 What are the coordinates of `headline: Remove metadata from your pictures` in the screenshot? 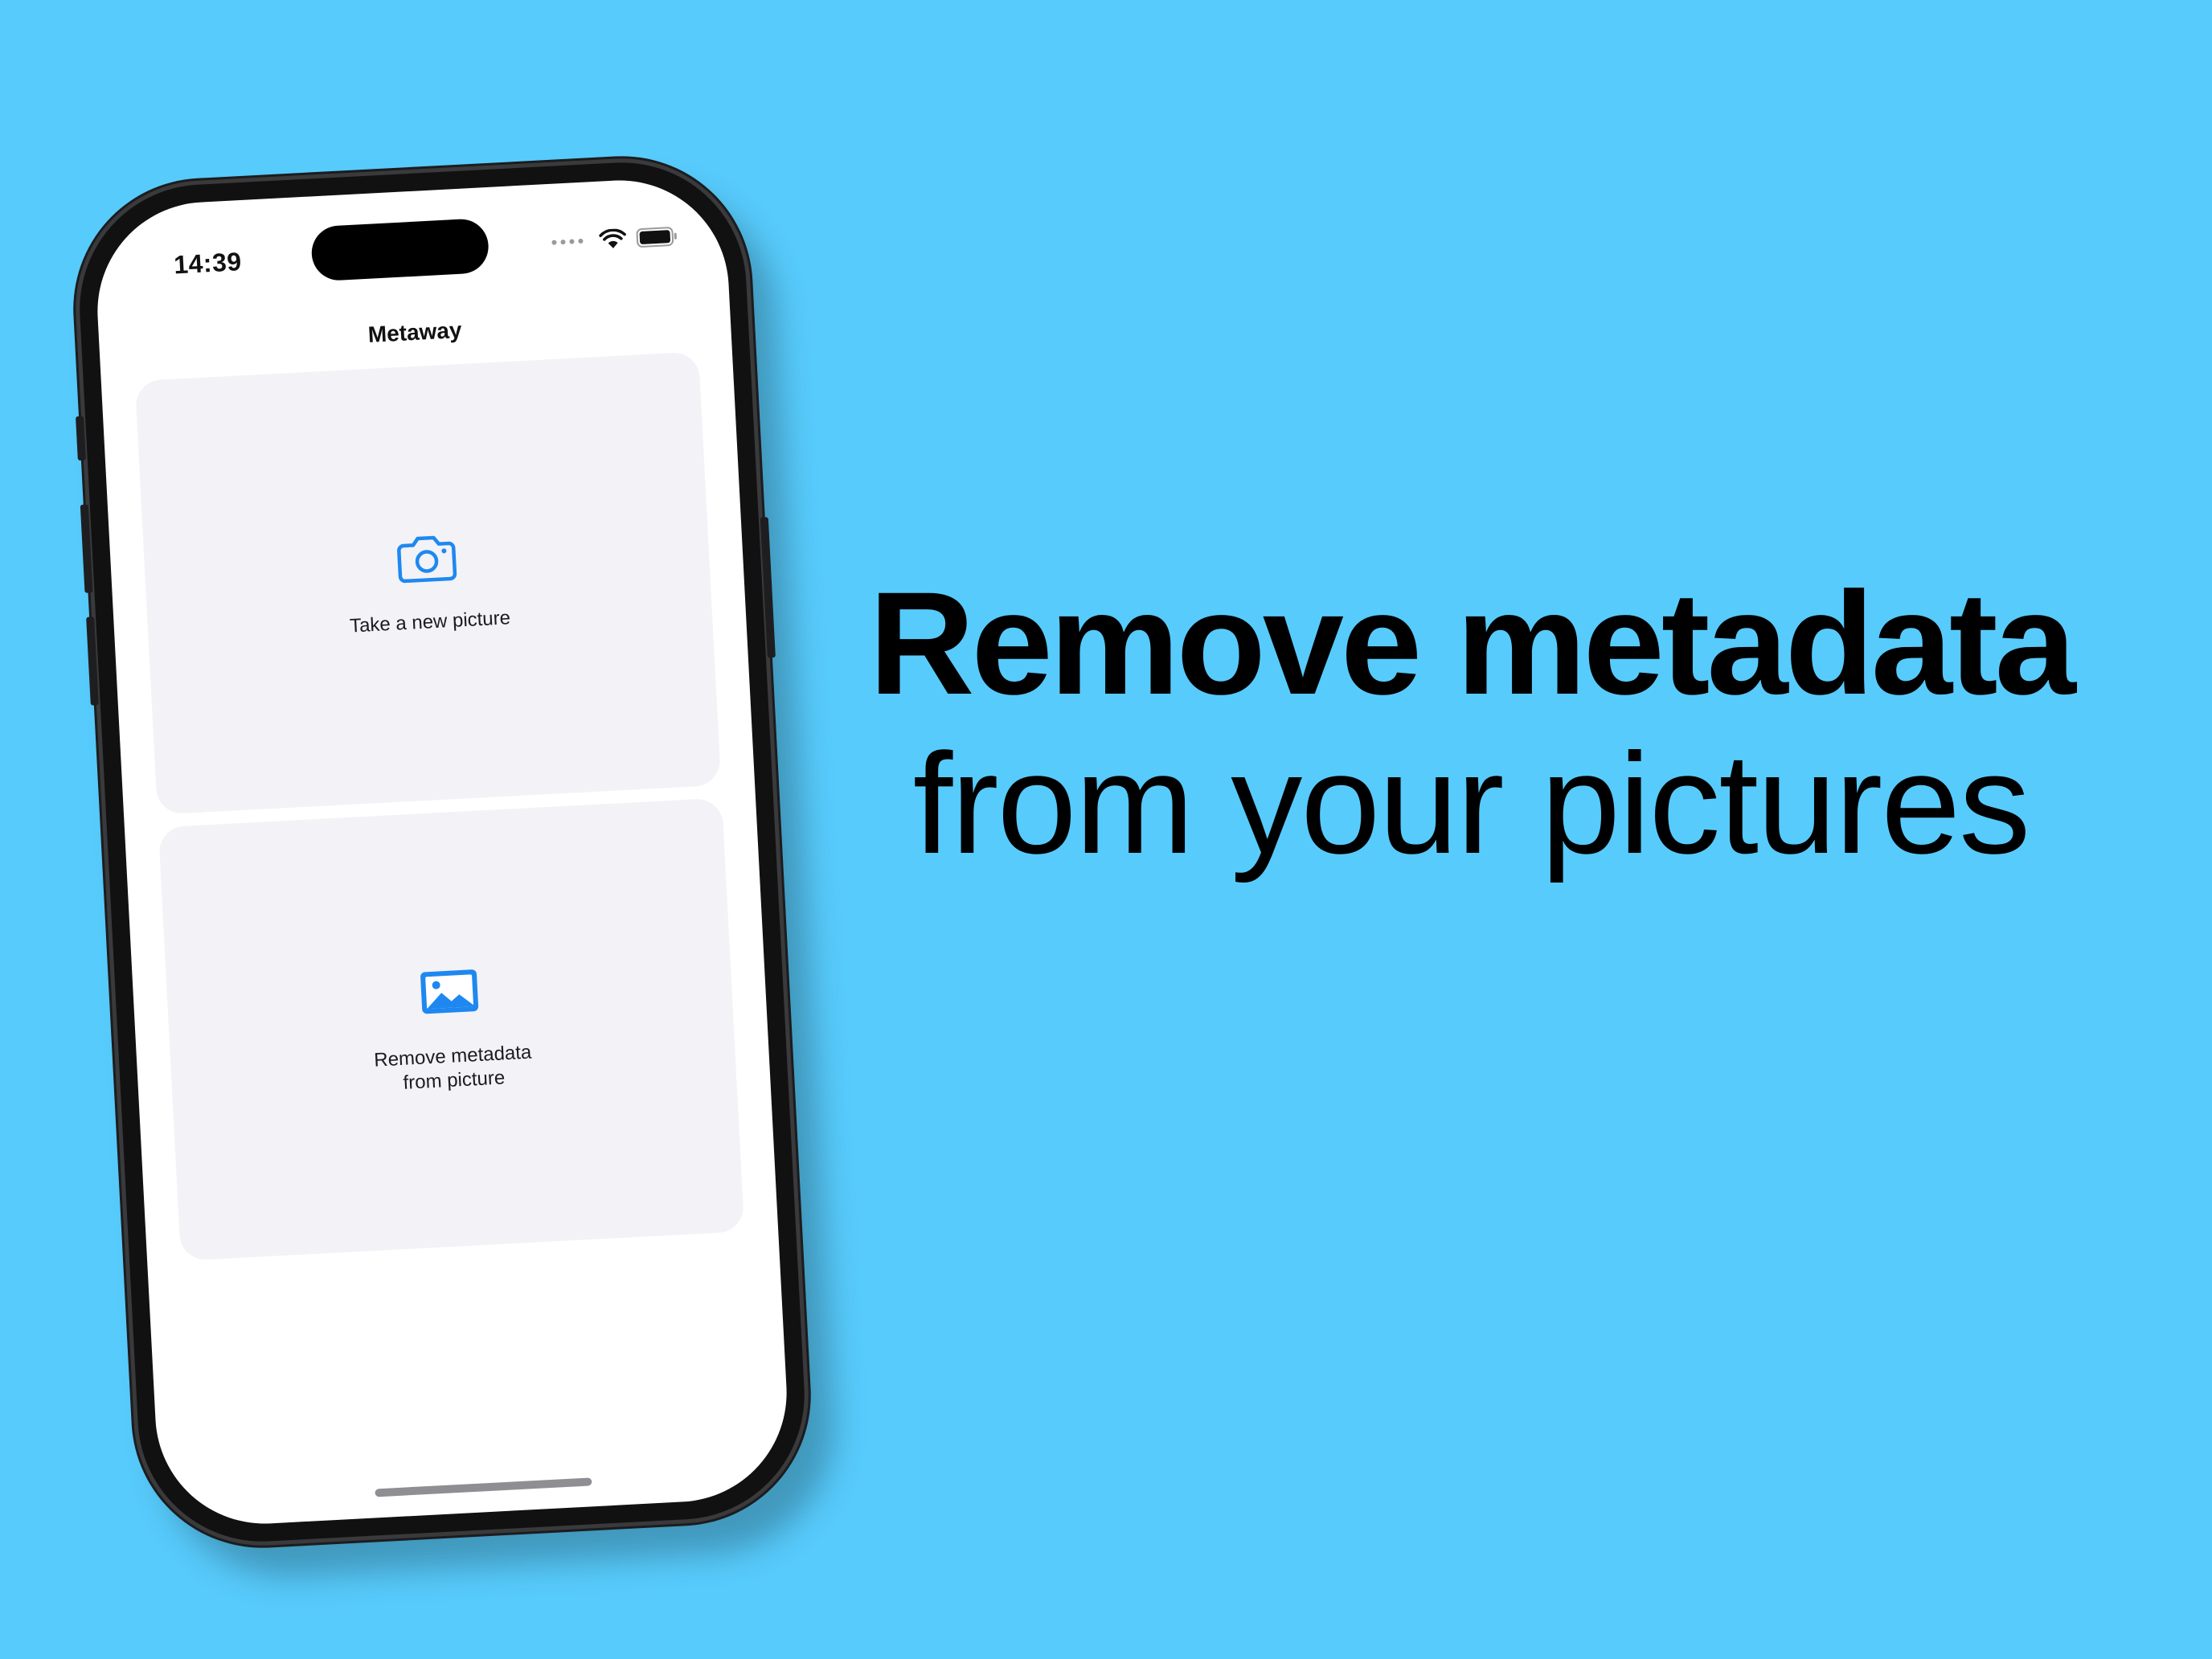 It's located at (1471, 723).